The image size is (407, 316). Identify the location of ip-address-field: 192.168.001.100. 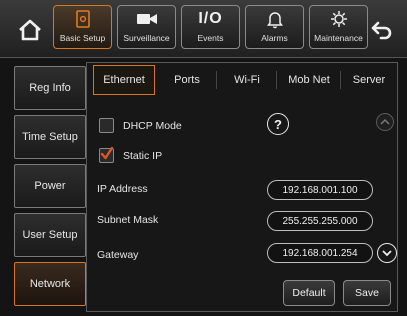
(320, 190).